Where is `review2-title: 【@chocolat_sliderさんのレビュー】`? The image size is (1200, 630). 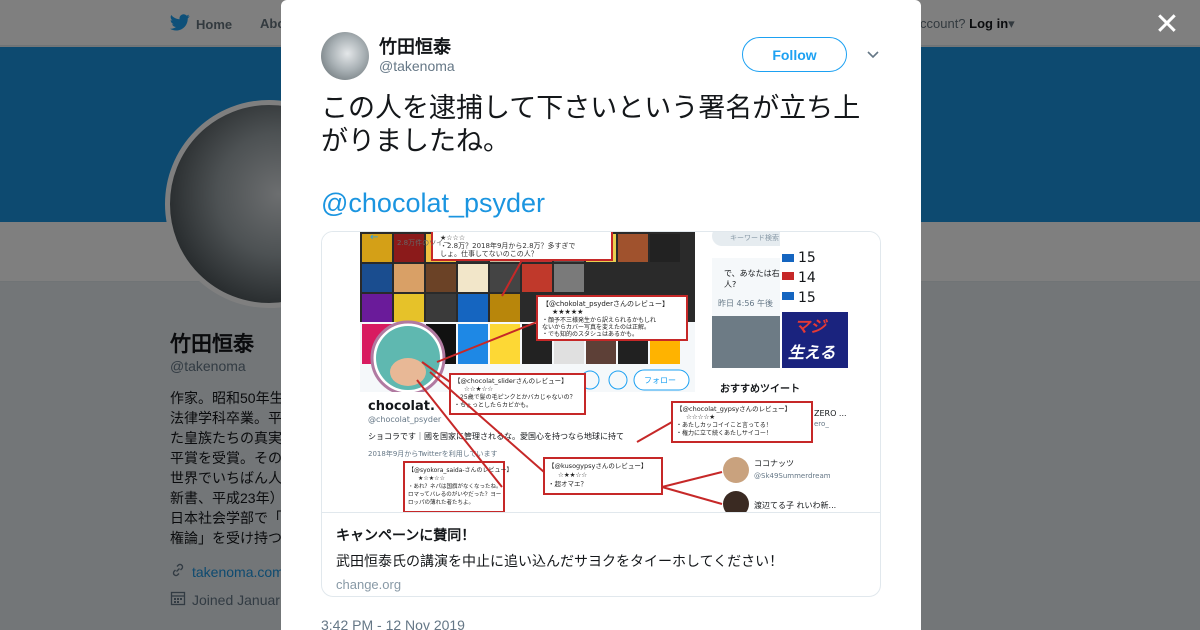
review2-title: 【@chocolat_sliderさんのレビュー】 is located at coordinates (511, 380).